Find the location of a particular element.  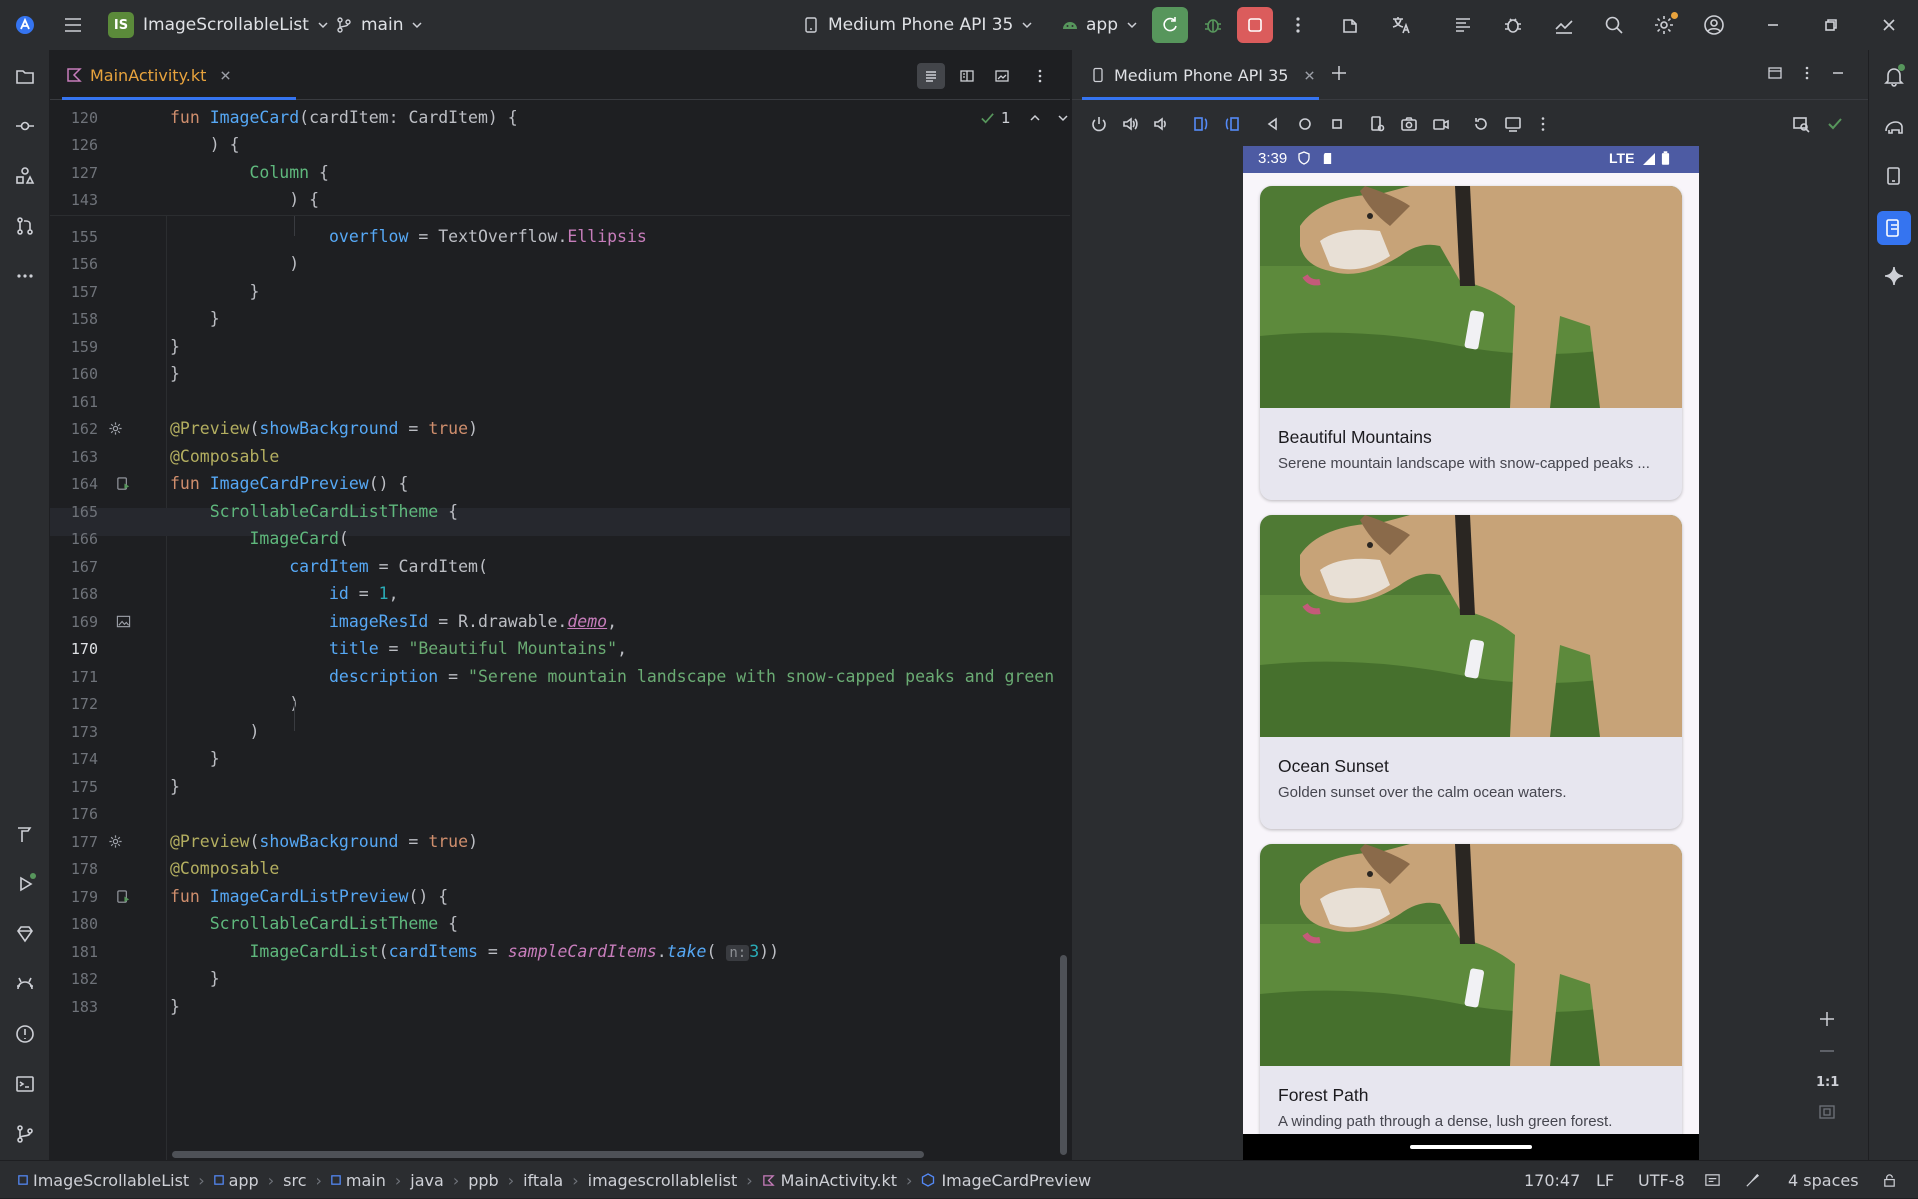

window-layout-icon is located at coordinates (1775, 73).